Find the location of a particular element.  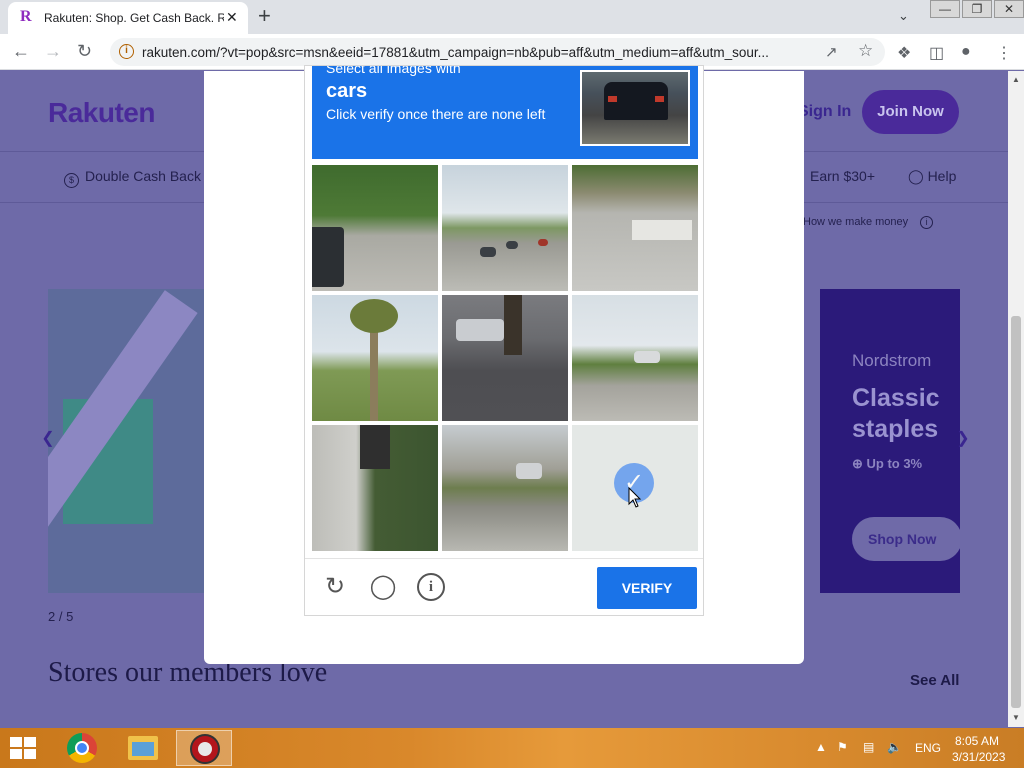

carousel-pager: 2 / 5 is located at coordinates (61, 616).